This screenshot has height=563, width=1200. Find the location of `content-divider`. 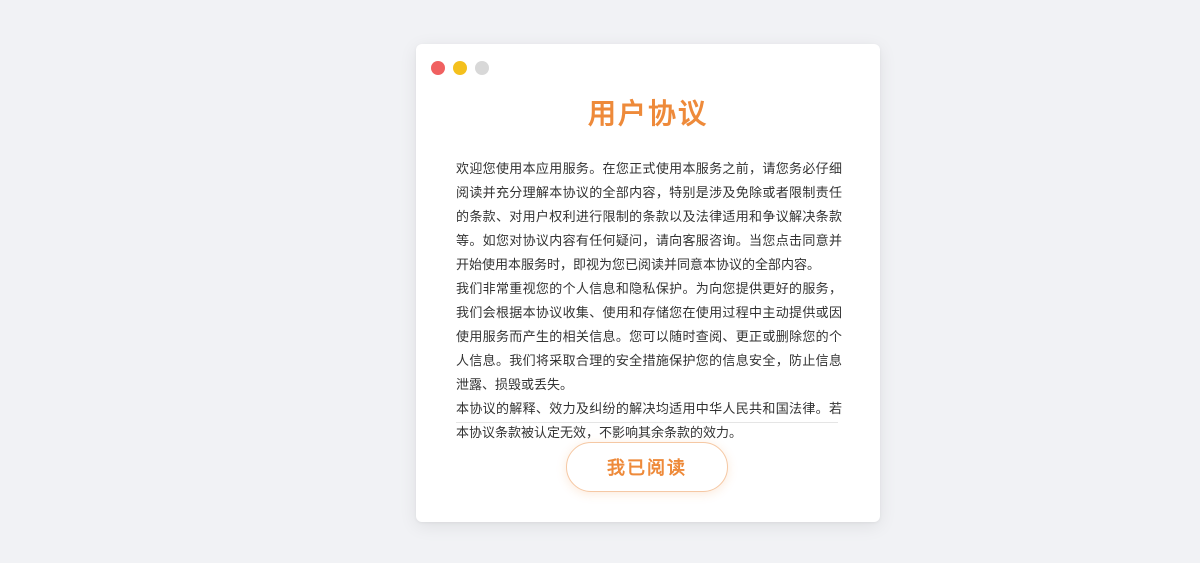

content-divider is located at coordinates (647, 422).